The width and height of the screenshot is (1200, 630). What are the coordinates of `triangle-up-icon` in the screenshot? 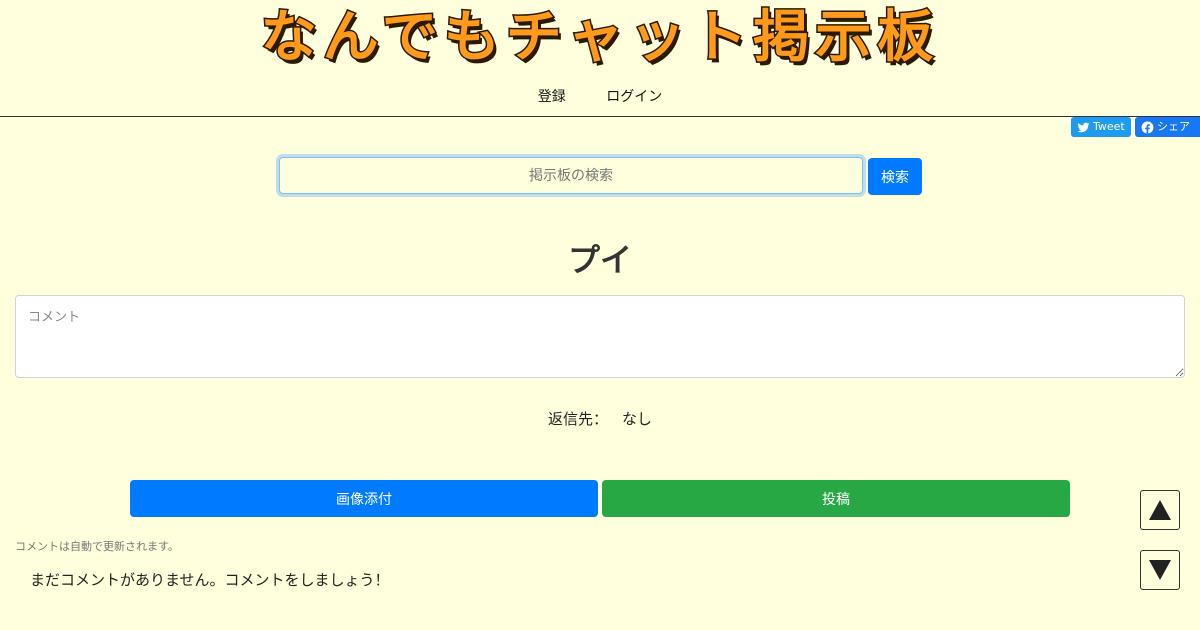 It's located at (1160, 510).